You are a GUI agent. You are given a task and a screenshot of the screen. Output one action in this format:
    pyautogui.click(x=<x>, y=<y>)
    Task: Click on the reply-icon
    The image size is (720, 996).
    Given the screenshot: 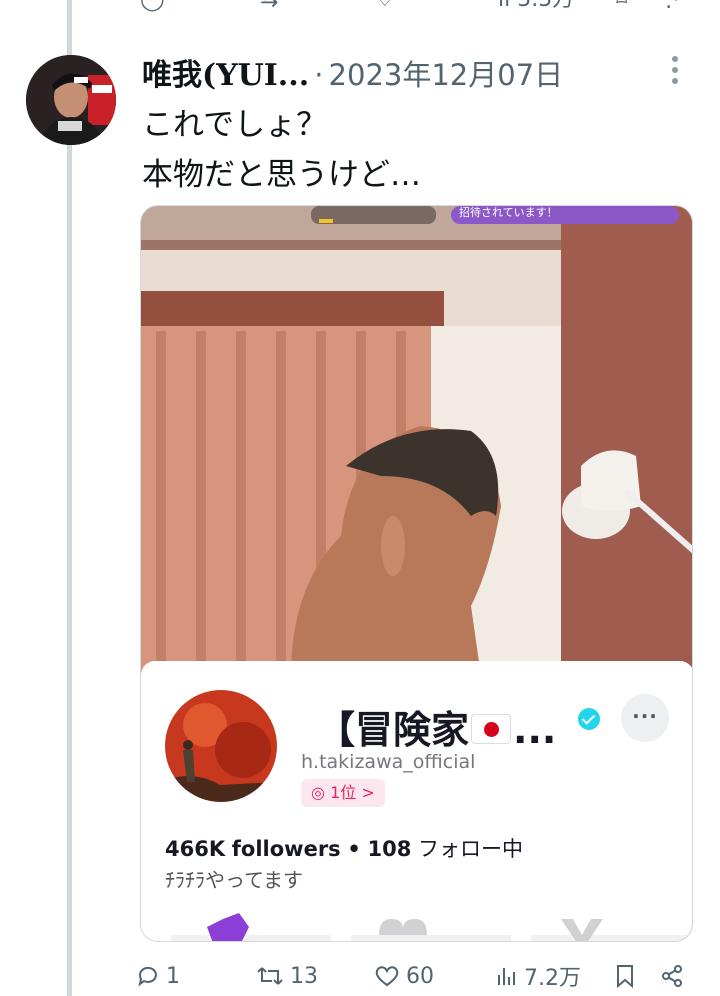 What is the action you would take?
    pyautogui.click(x=147, y=976)
    